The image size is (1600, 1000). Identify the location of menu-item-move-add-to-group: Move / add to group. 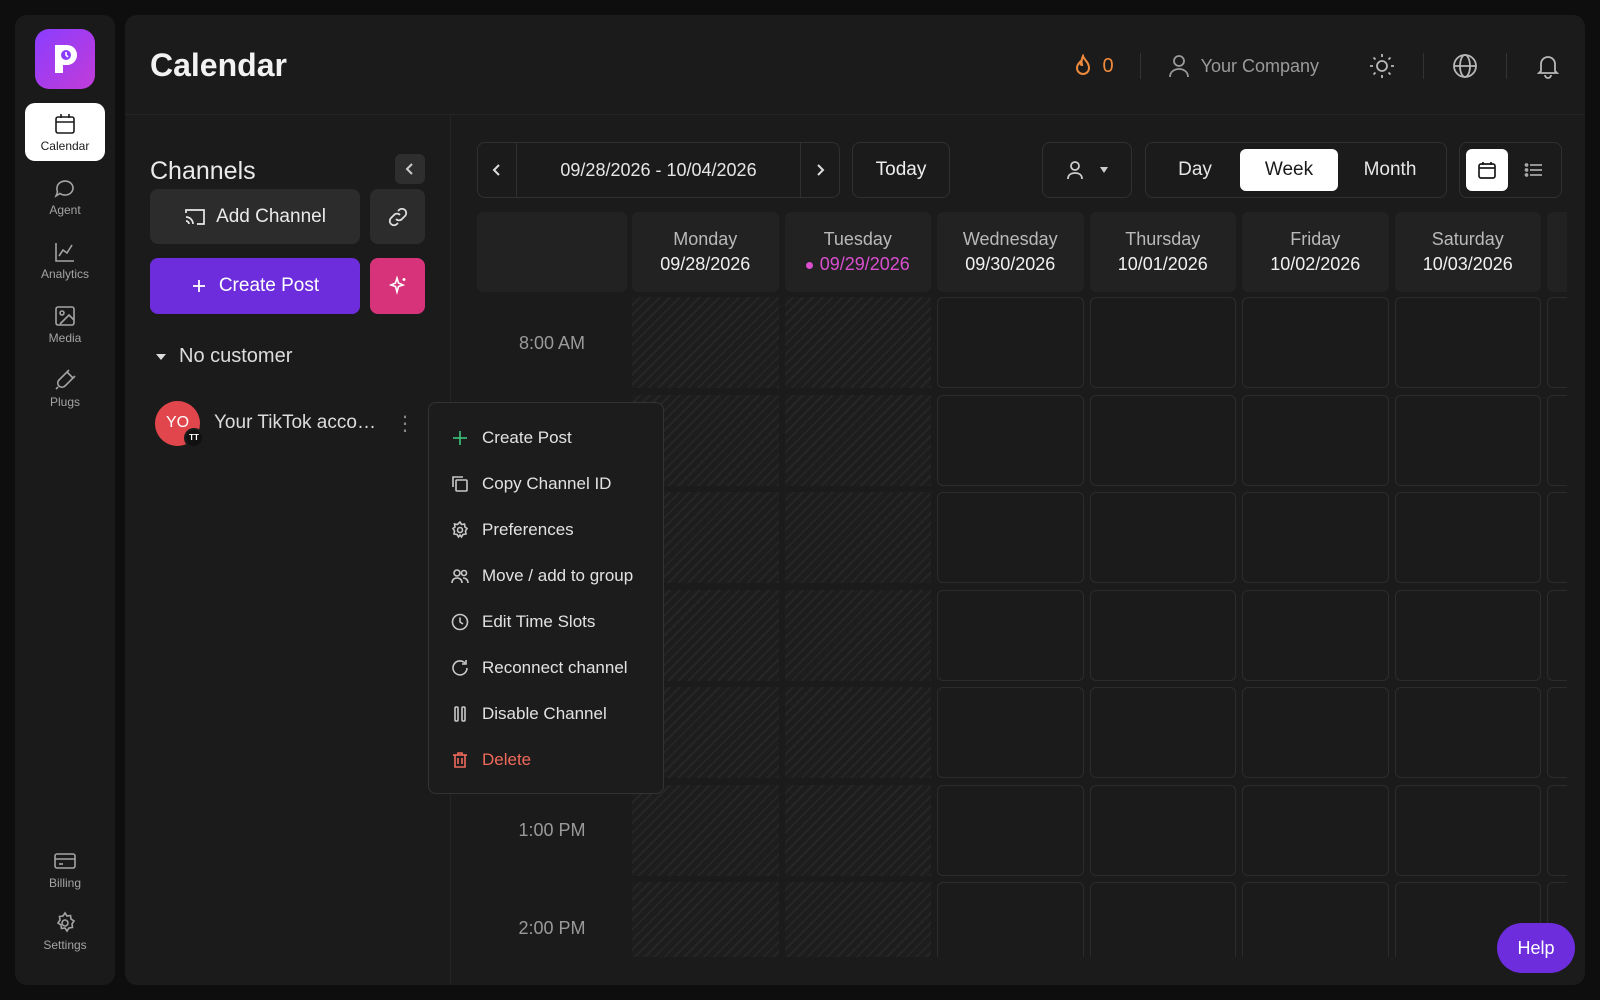
(546, 576).